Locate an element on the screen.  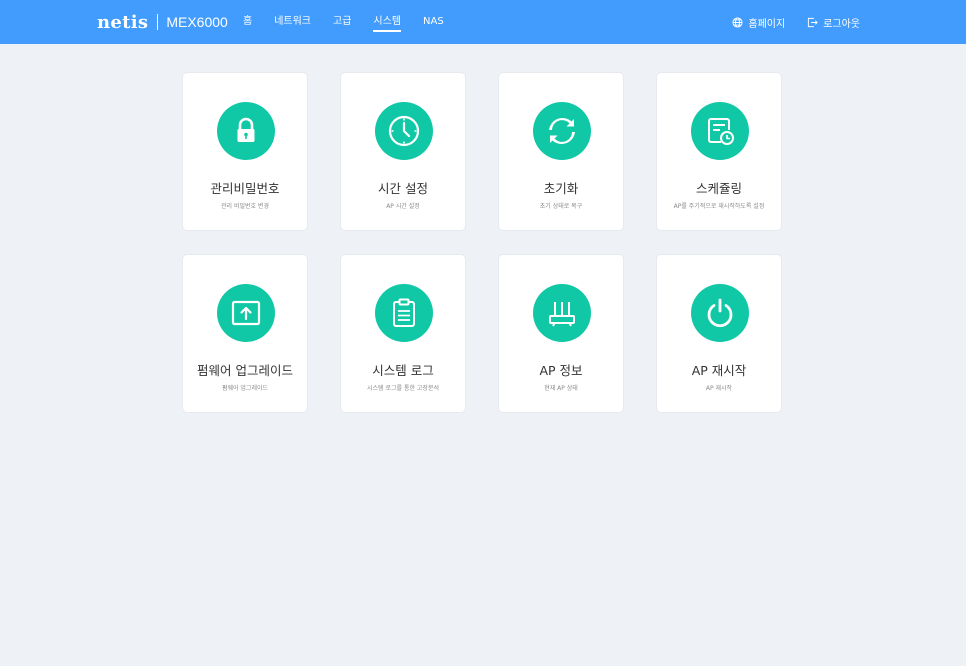
card-title: 관리비밀번호 is located at coordinates (245, 188).